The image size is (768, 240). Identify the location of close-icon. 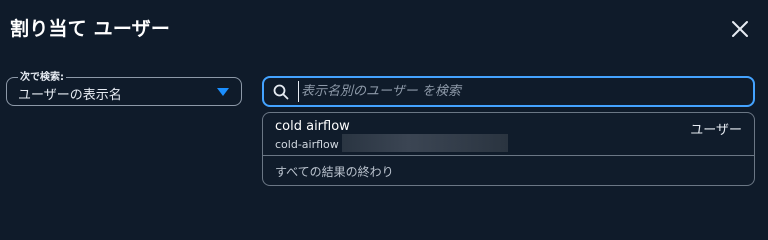
(740, 29).